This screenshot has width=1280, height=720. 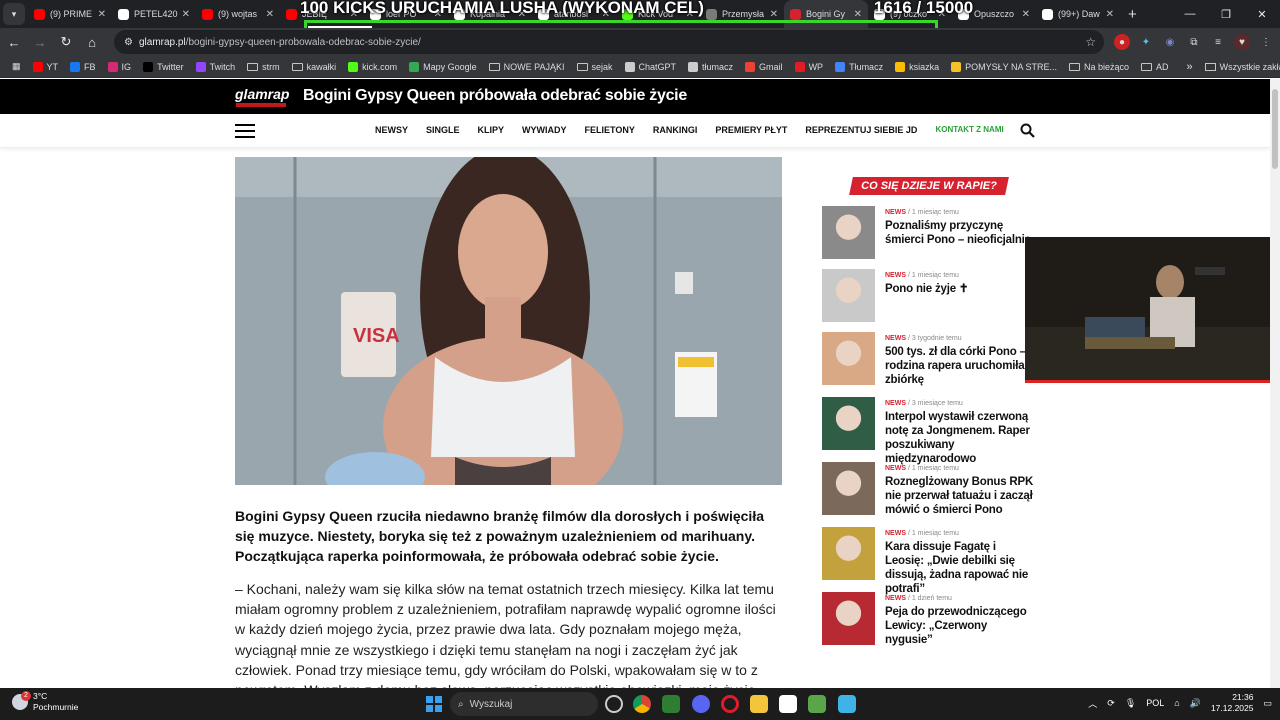 I want to click on file-explorer-icon, so click(x=759, y=704).